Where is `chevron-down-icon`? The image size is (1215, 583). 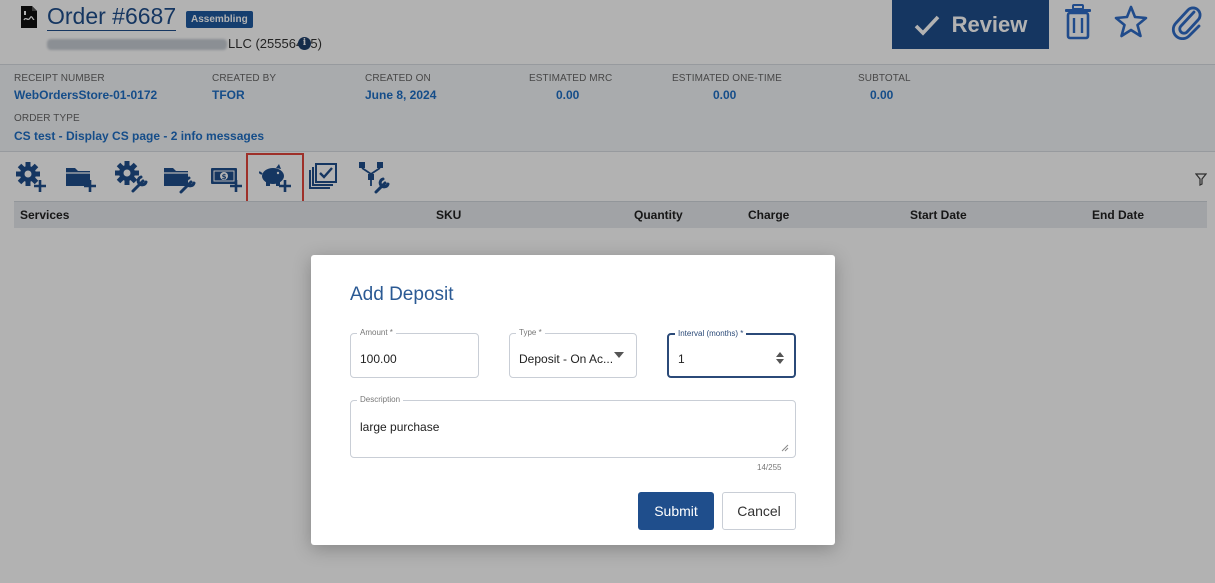
chevron-down-icon is located at coordinates (619, 355).